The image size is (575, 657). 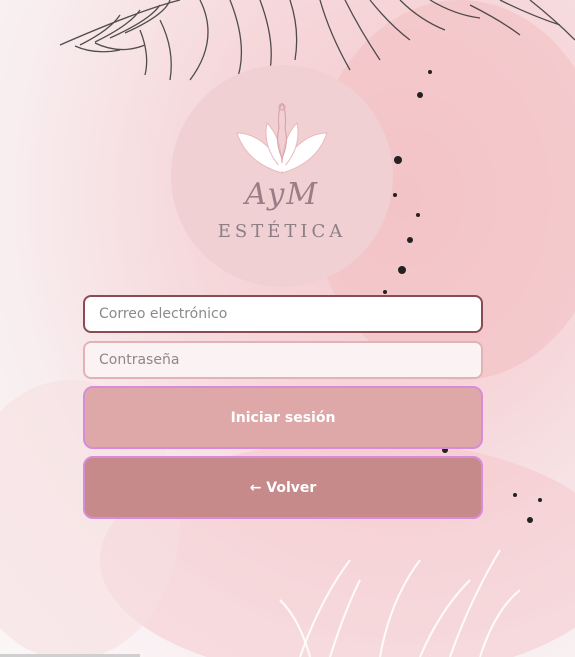 I want to click on login-button-label: Iniciar sesión, so click(x=283, y=417).